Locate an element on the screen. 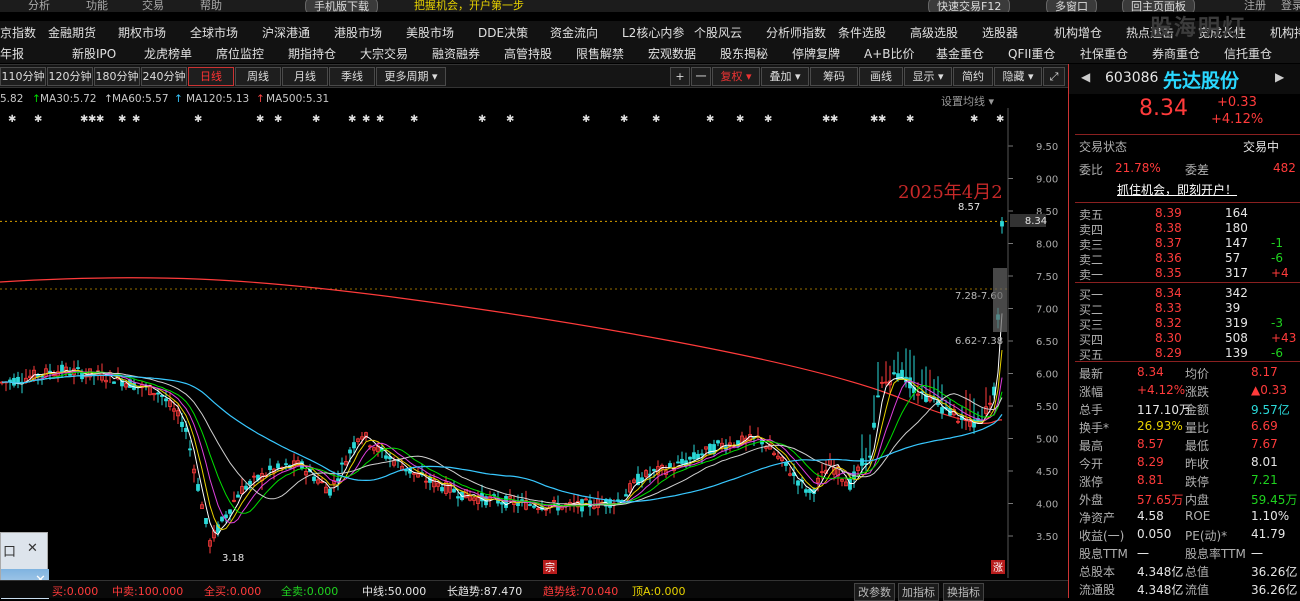 The height and width of the screenshot is (601, 1300). chart-scrollbar is located at coordinates (1000, 300).